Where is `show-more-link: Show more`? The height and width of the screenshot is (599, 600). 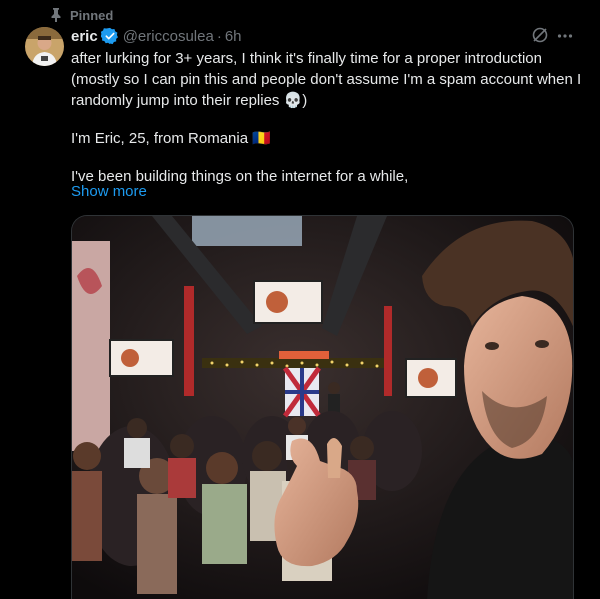 show-more-link: Show more is located at coordinates (109, 191).